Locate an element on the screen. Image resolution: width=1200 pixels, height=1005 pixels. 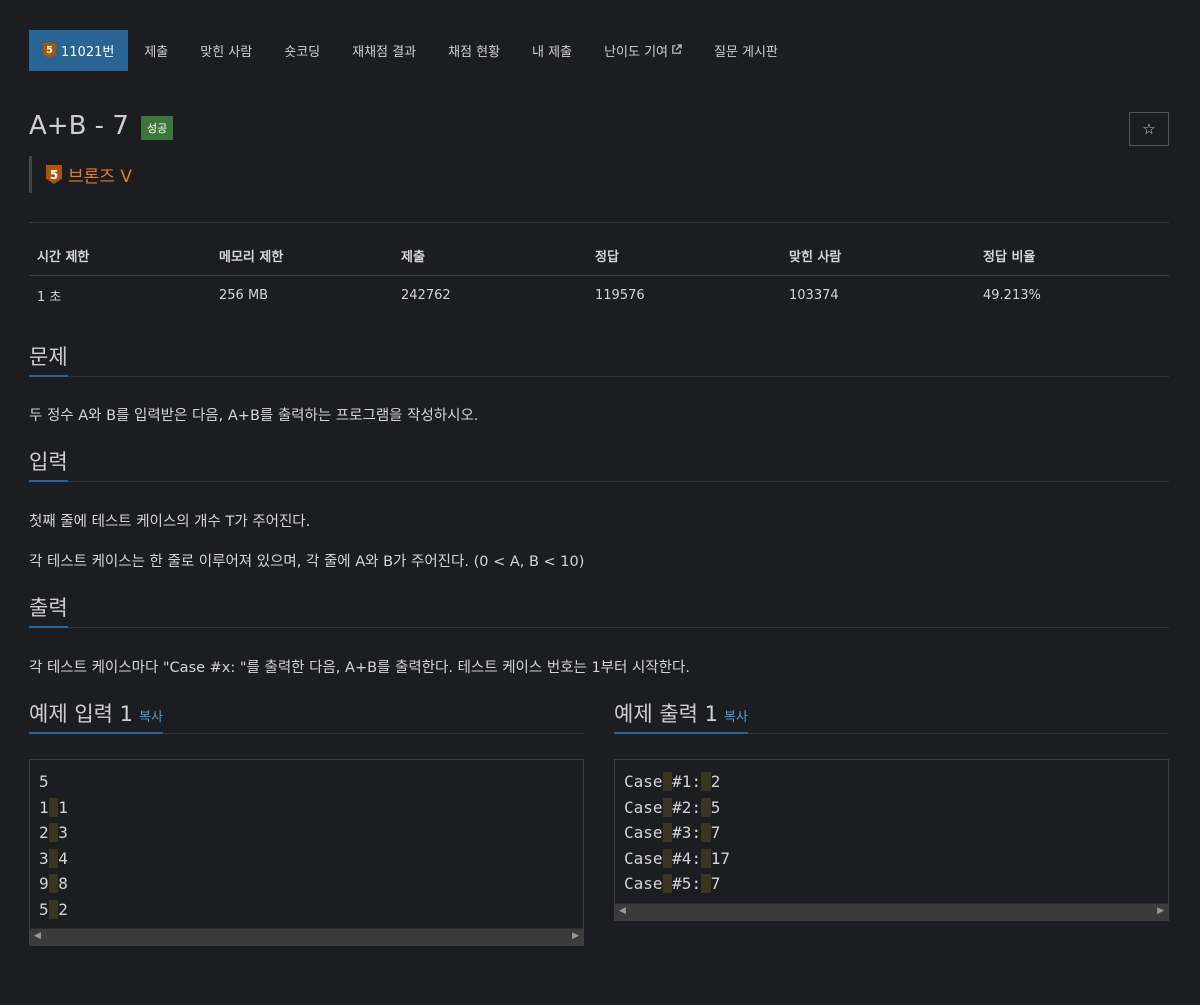
nav-status: 채점 현황 is located at coordinates (474, 50).